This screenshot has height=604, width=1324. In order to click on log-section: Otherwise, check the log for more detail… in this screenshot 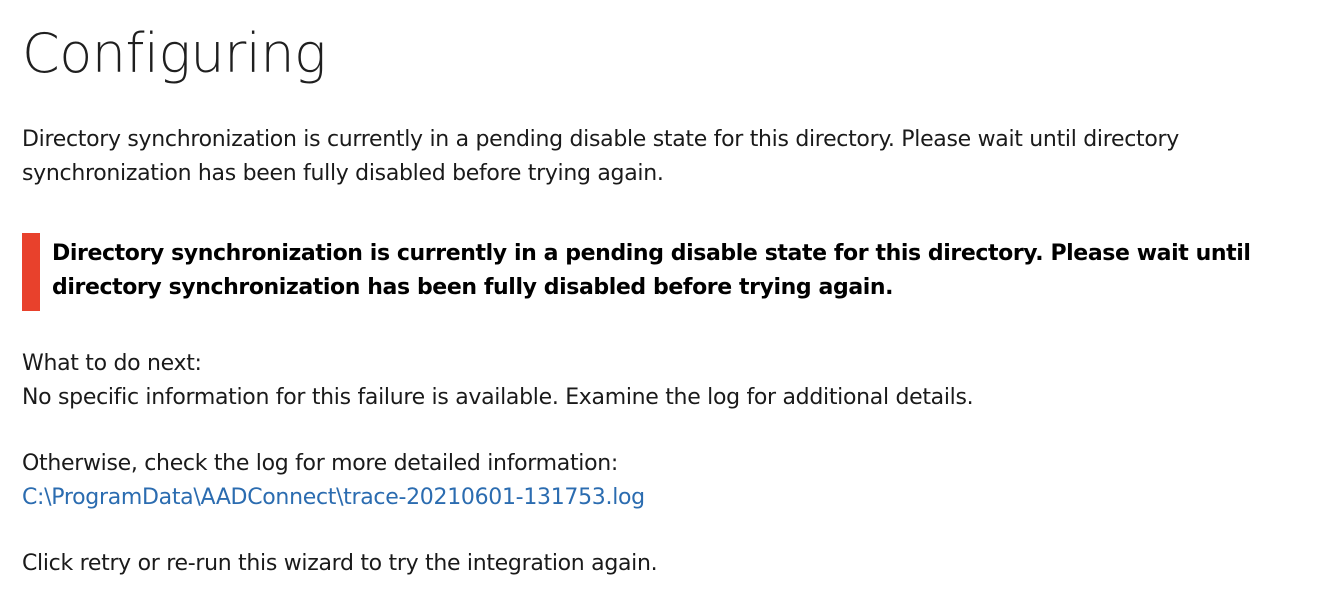, I will do `click(667, 481)`.